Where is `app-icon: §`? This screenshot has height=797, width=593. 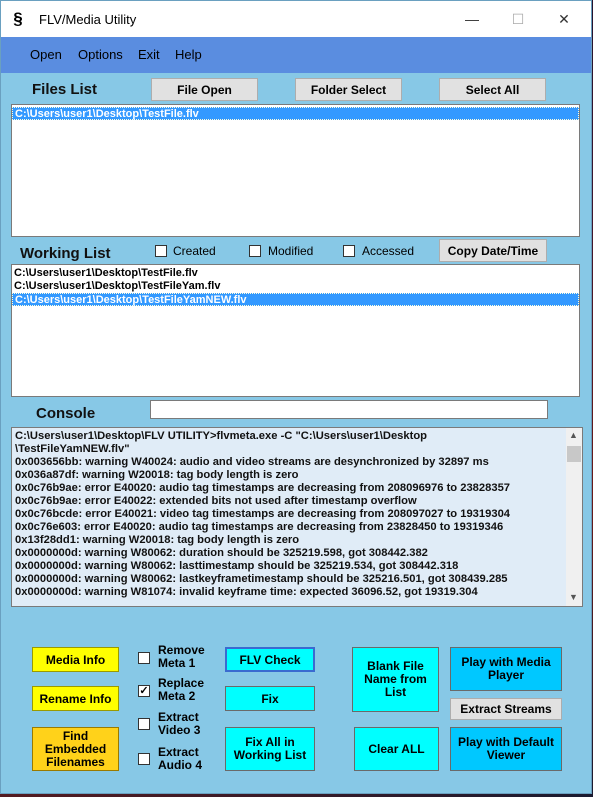 app-icon: § is located at coordinates (18, 18).